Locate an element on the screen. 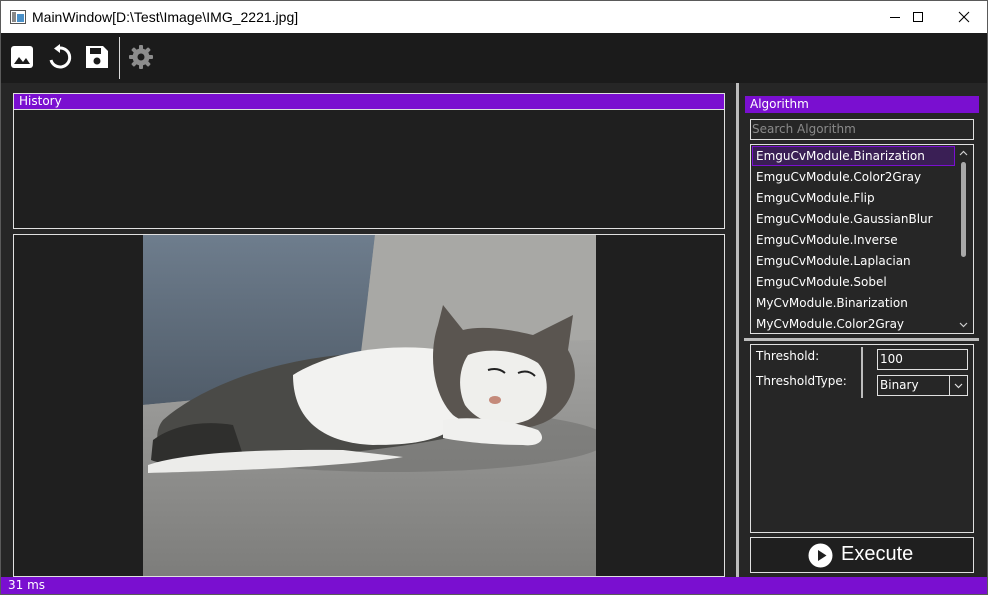 The width and height of the screenshot is (988, 595). save-icon is located at coordinates (97, 57).